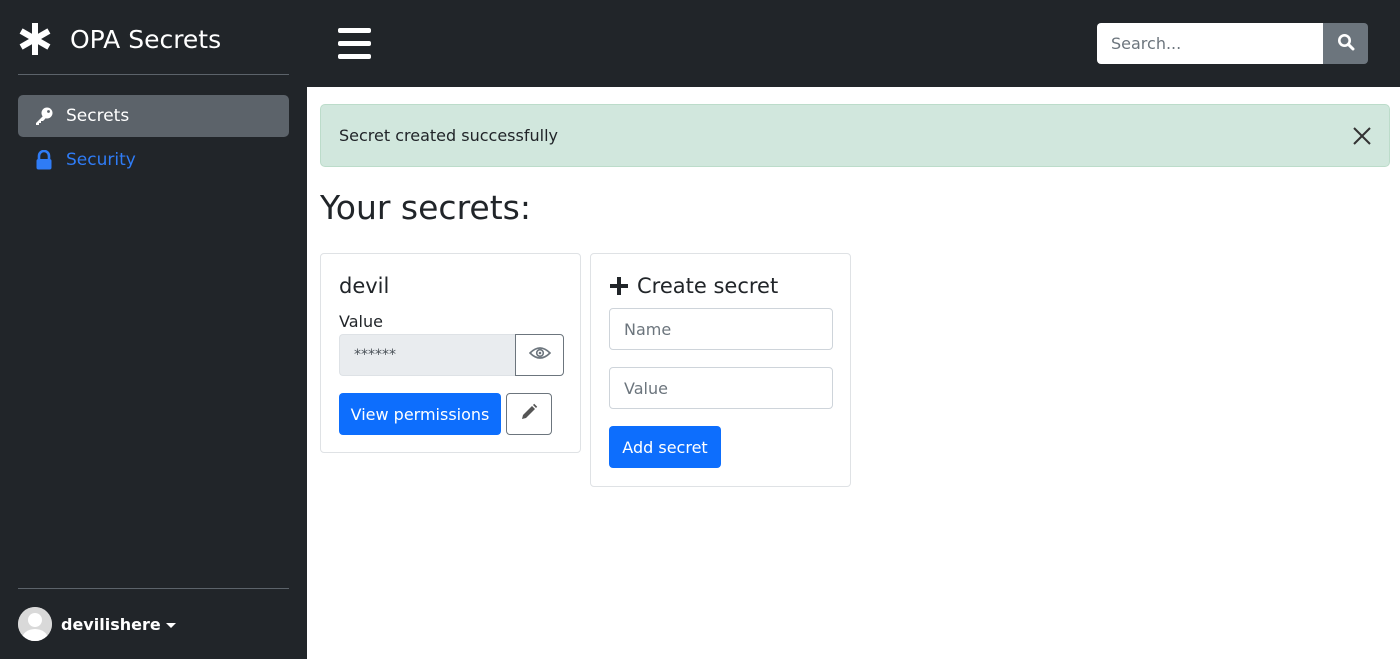  I want to click on search-button, so click(1345, 43).